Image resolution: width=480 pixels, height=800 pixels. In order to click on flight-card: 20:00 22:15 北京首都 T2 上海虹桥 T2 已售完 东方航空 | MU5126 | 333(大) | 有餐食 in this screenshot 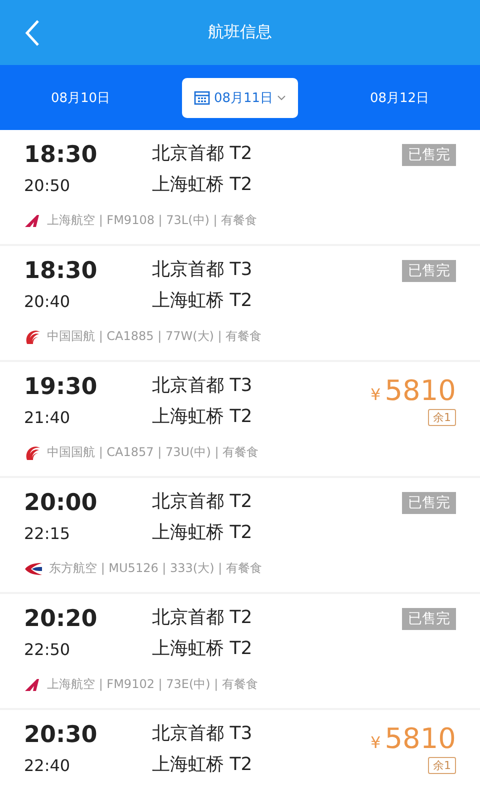, I will do `click(240, 535)`.